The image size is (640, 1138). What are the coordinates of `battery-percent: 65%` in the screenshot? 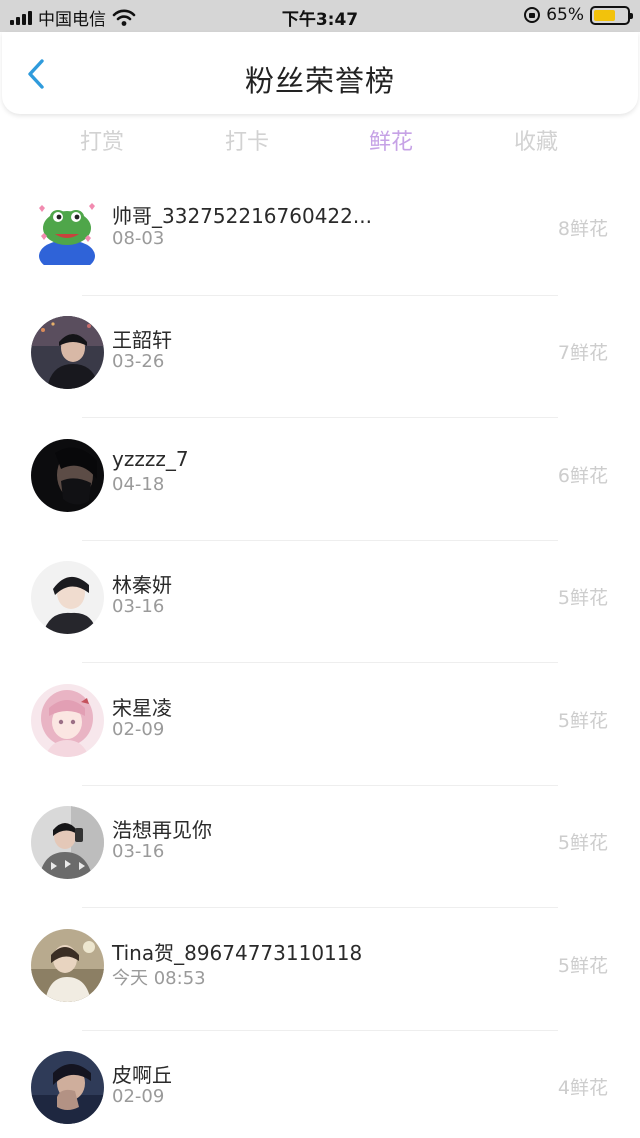 It's located at (565, 15).